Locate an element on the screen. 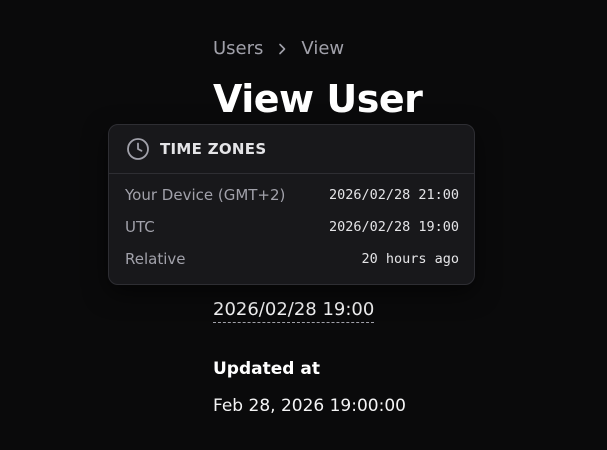 The height and width of the screenshot is (450, 607). page-title: View User is located at coordinates (318, 99).